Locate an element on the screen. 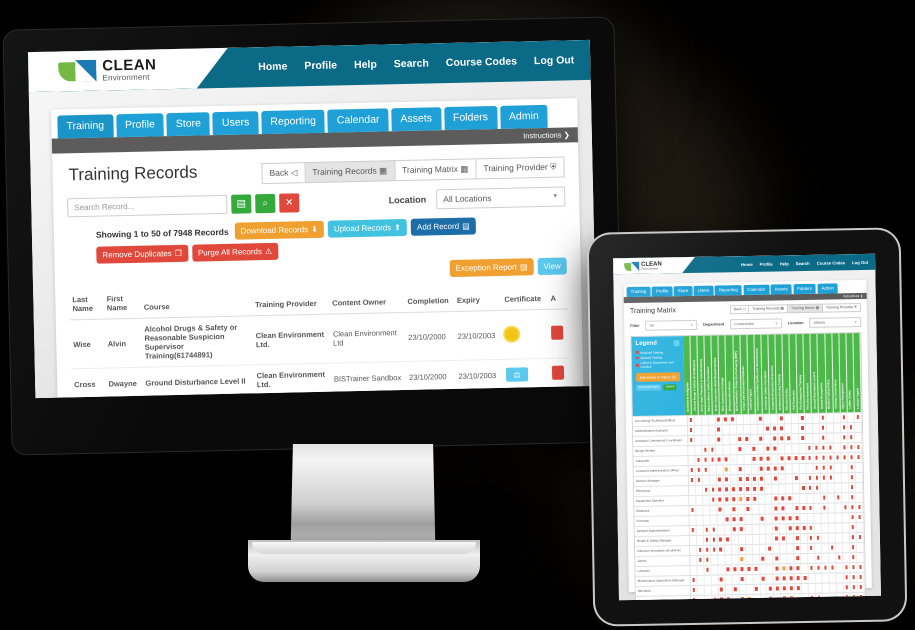 The image size is (915, 630). topnav-search: Search is located at coordinates (411, 63).